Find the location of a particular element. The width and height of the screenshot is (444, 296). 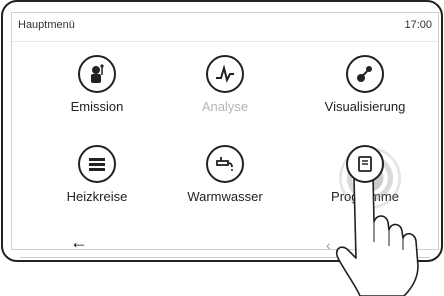

tile-heizkreise: Heizkreise is located at coordinates (97, 181).